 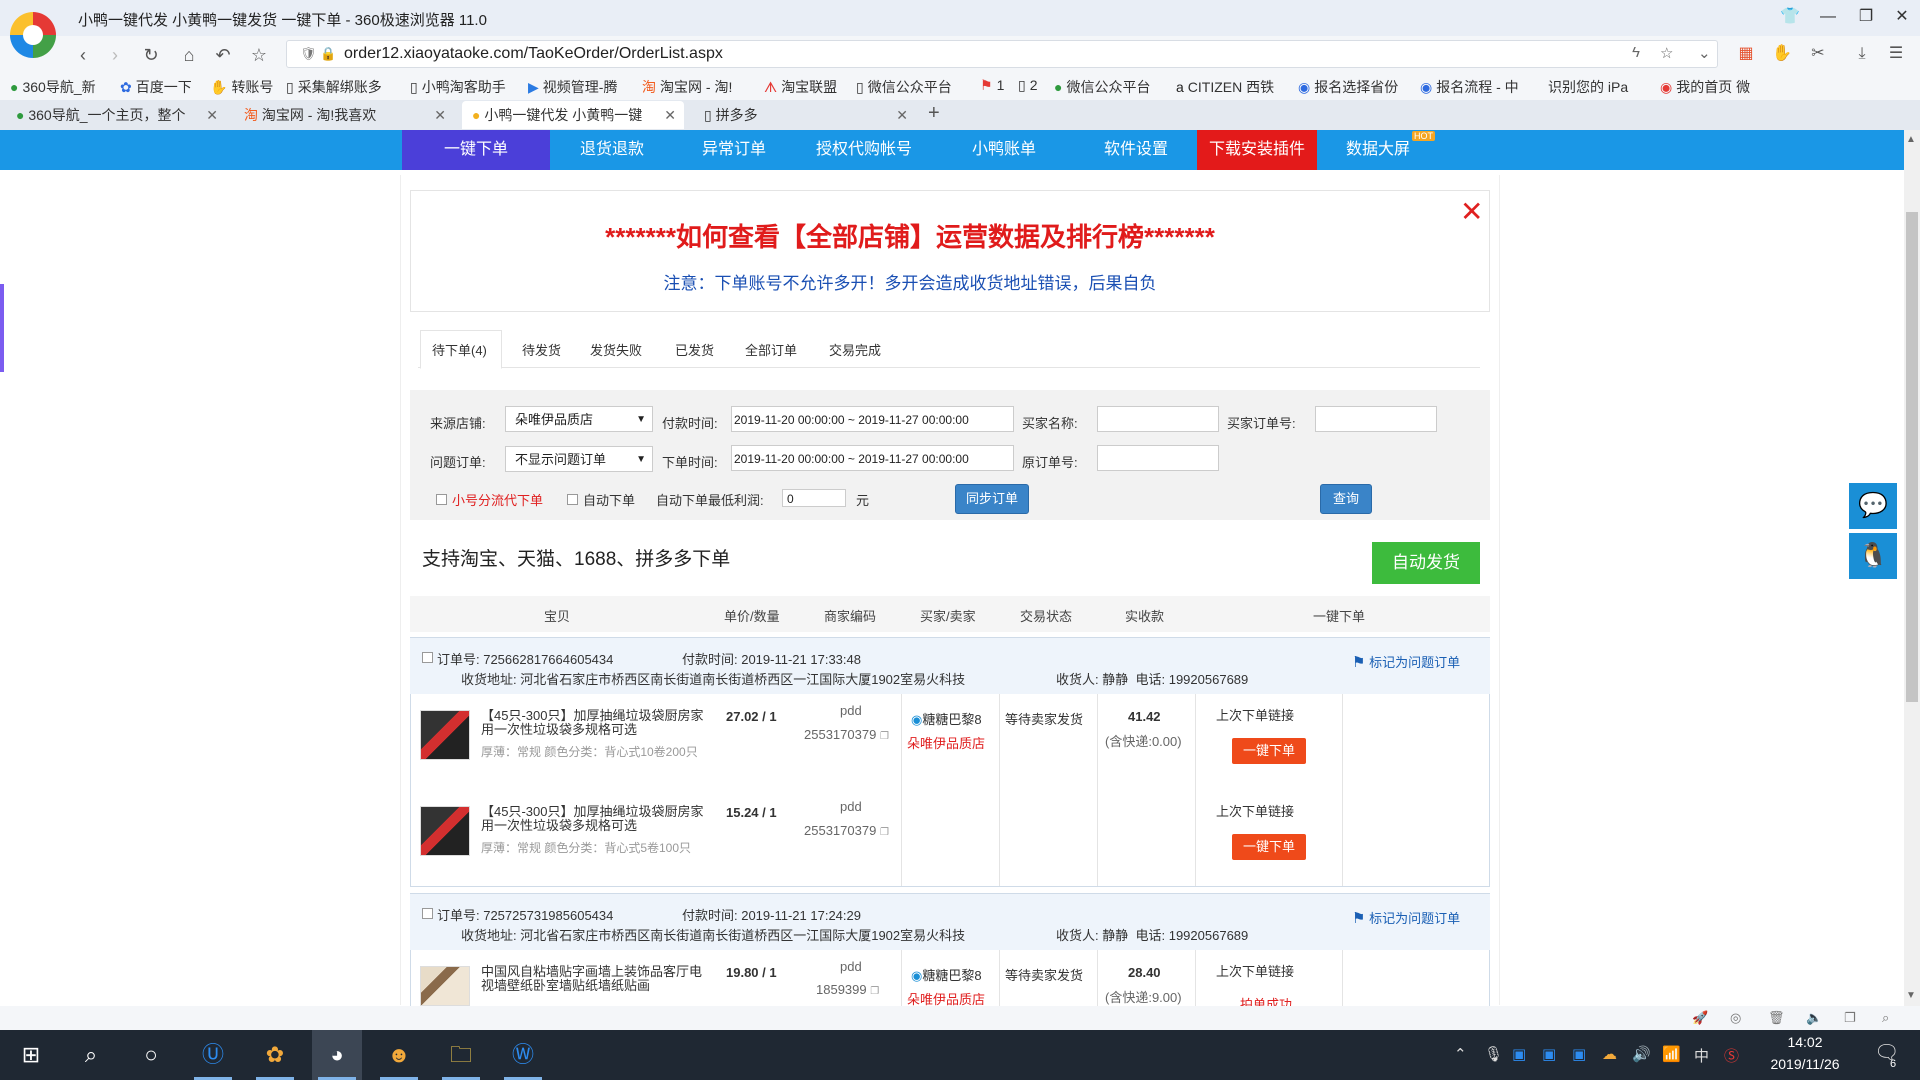 What do you see at coordinates (1426, 563) in the screenshot?
I see `auto-ship-button: 自动发货` at bounding box center [1426, 563].